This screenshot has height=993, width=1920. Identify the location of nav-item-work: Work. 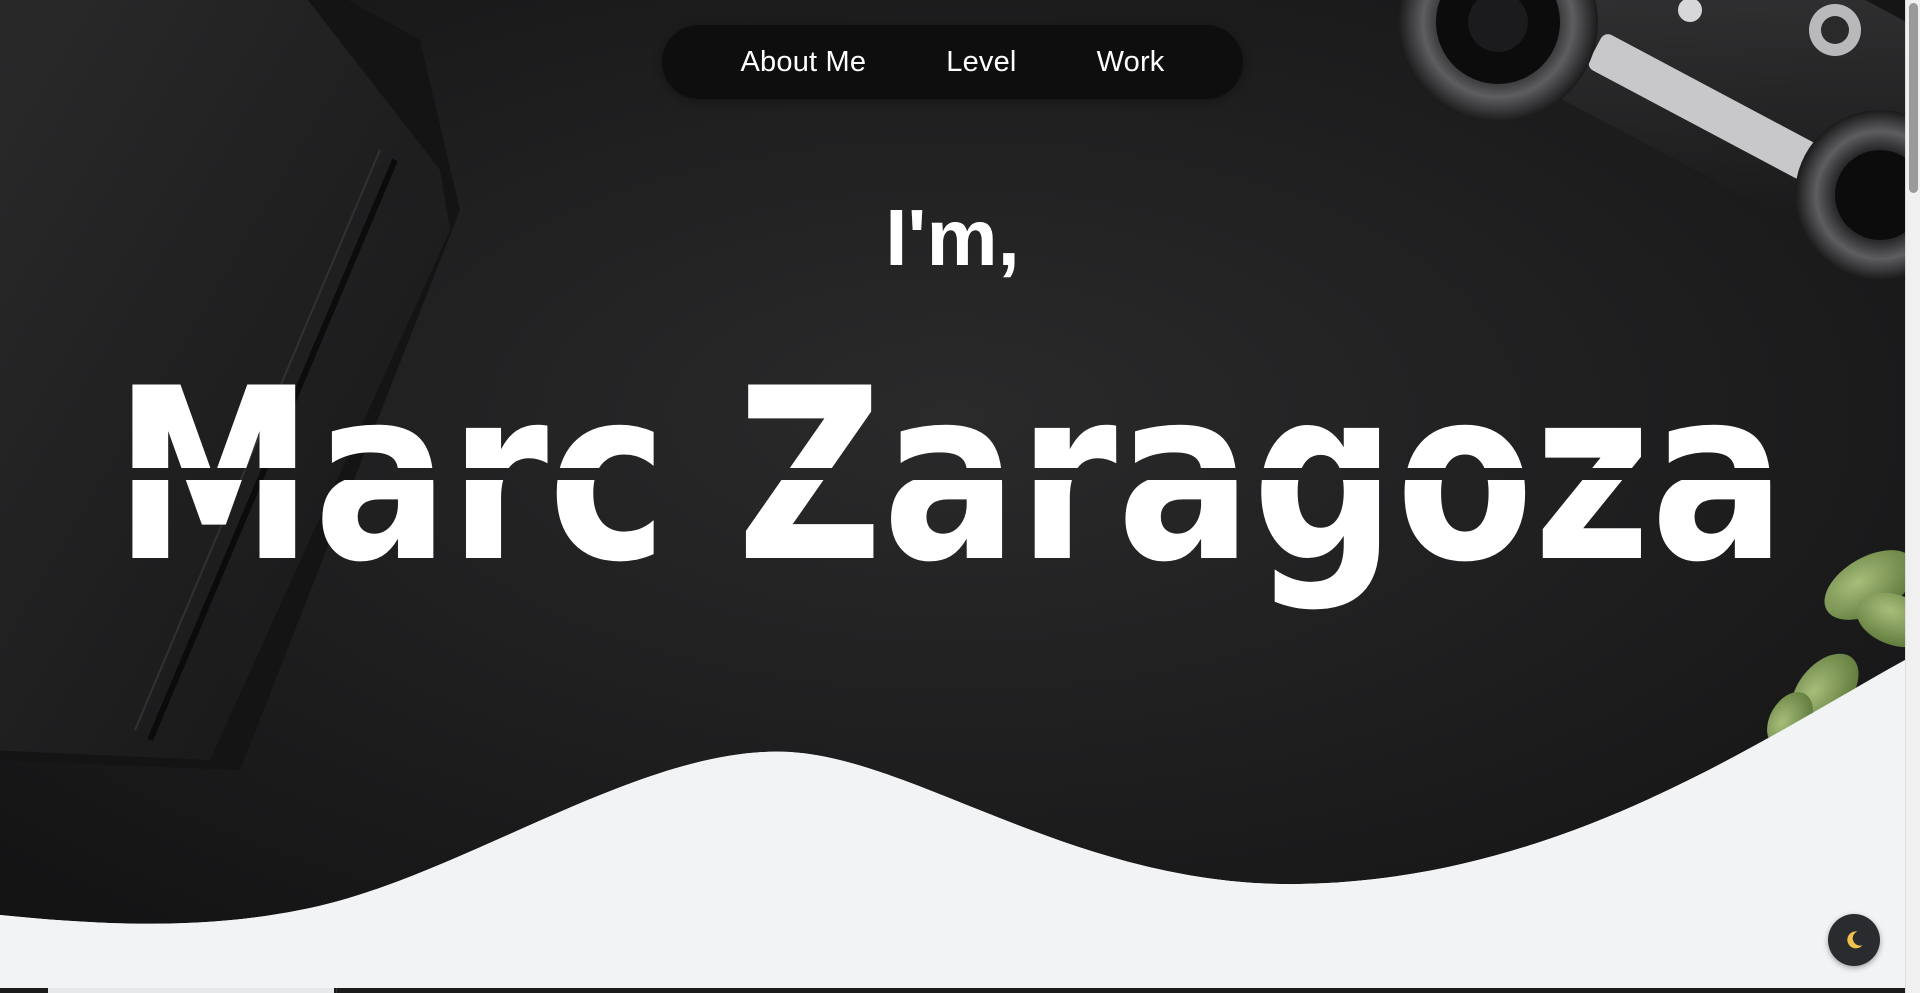
(1131, 62).